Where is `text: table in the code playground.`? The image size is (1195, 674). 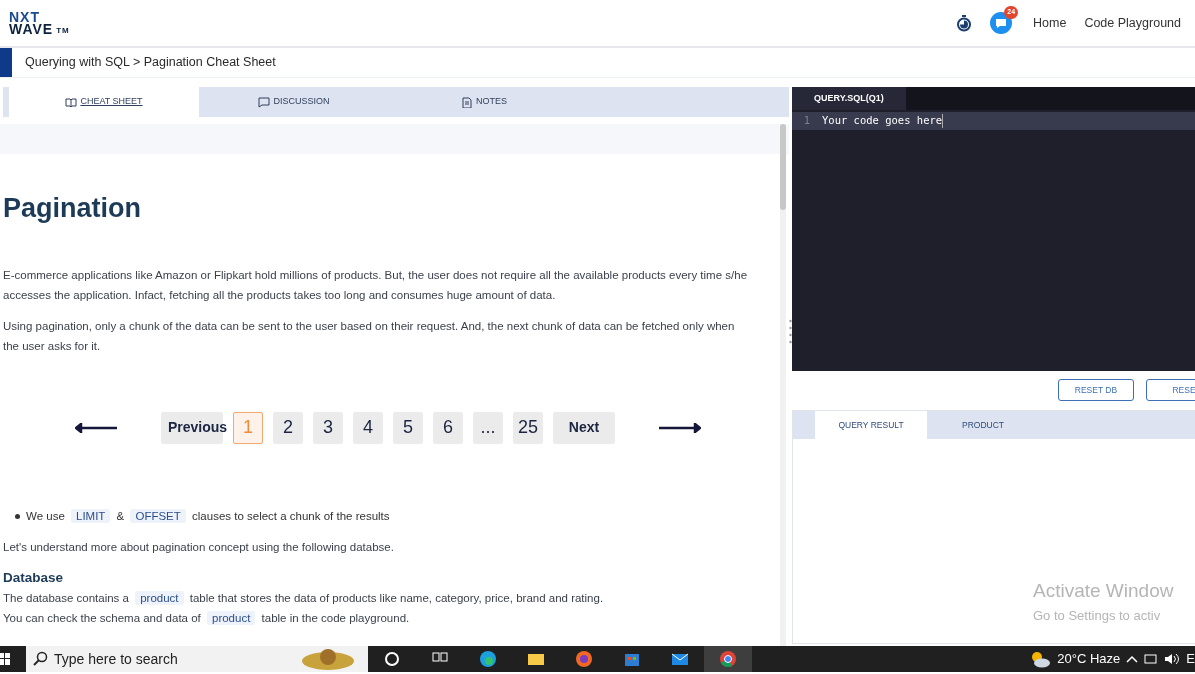
text: table in the code playground. is located at coordinates (335, 618).